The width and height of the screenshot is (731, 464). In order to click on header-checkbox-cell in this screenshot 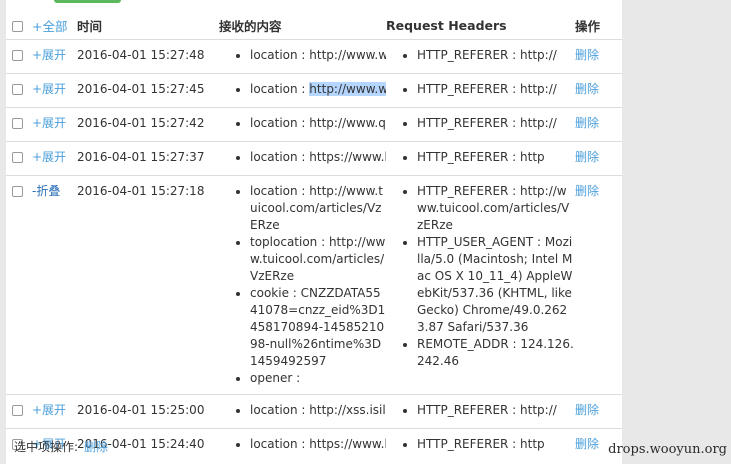, I will do `click(19, 25)`.